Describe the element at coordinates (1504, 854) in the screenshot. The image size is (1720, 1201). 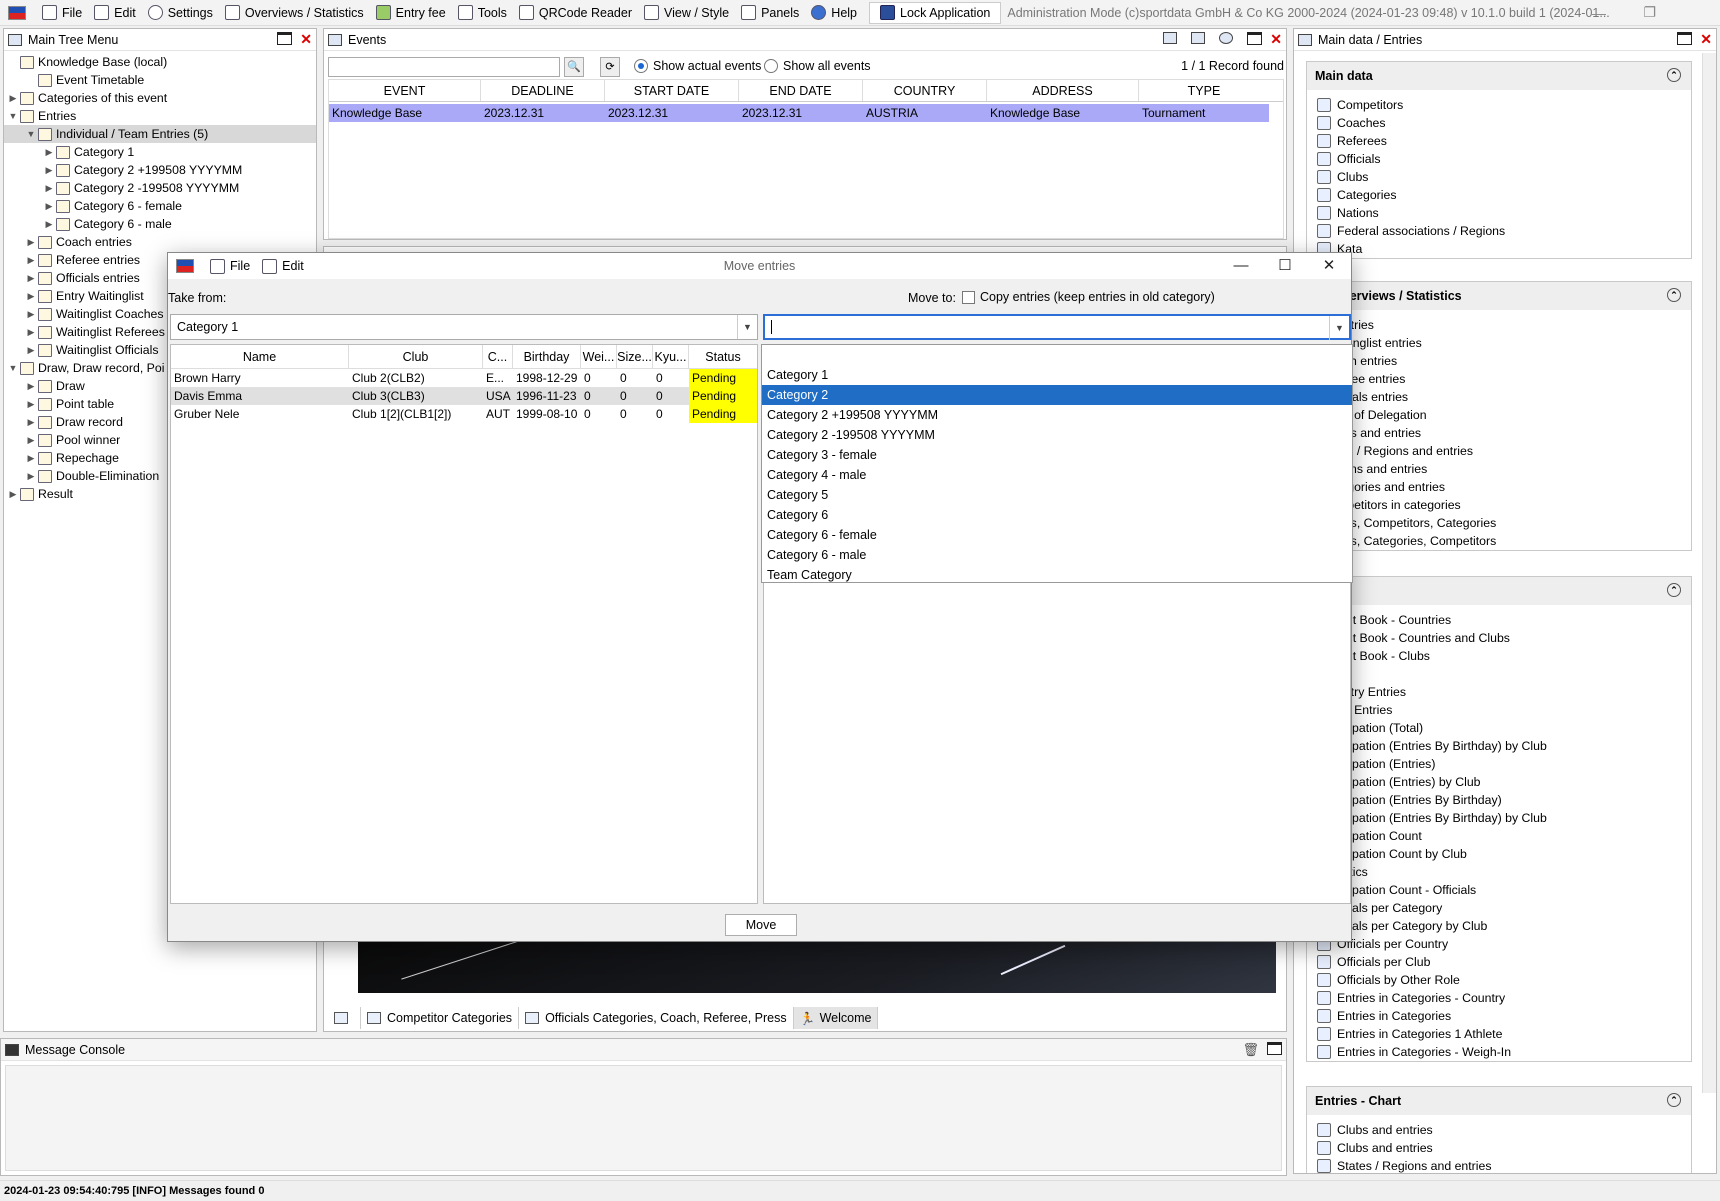
I see `section-item: ticipation Count by Club` at that location.